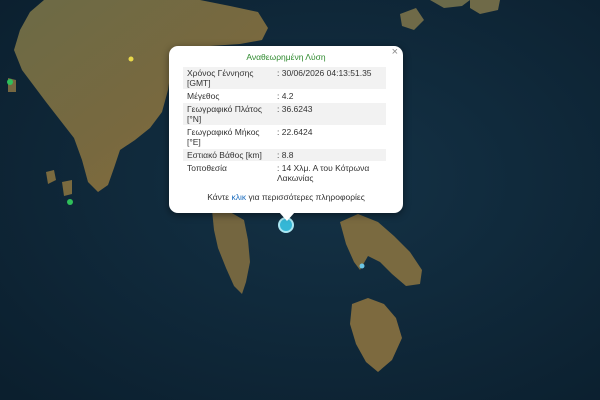 Image resolution: width=600 pixels, height=400 pixels. Describe the element at coordinates (10, 82) in the screenshot. I see `small-quake-marker` at that location.